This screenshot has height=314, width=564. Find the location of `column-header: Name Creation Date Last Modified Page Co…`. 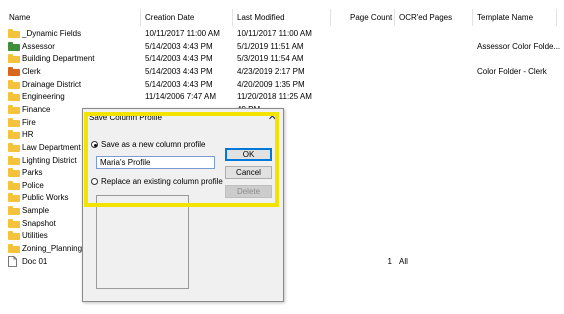

column-header: Name Creation Date Last Modified Page Co… is located at coordinates (282, 13).